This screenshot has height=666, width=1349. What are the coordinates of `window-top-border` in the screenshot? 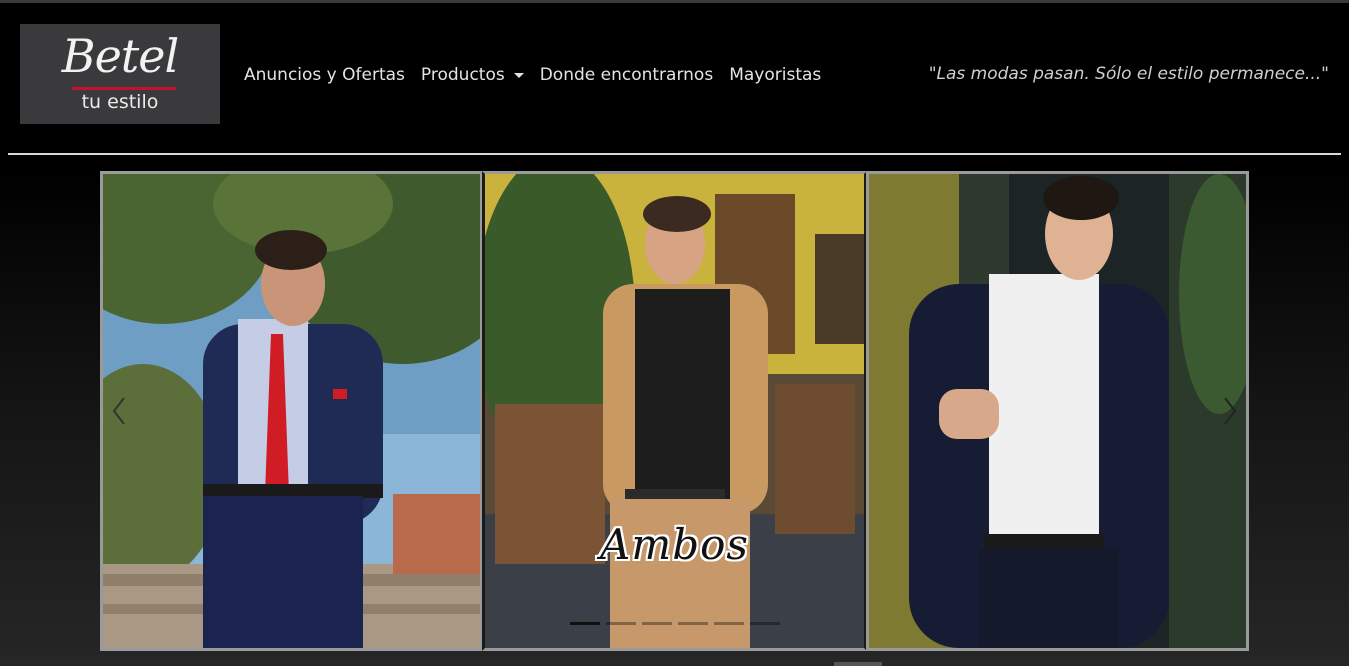 It's located at (674, 1).